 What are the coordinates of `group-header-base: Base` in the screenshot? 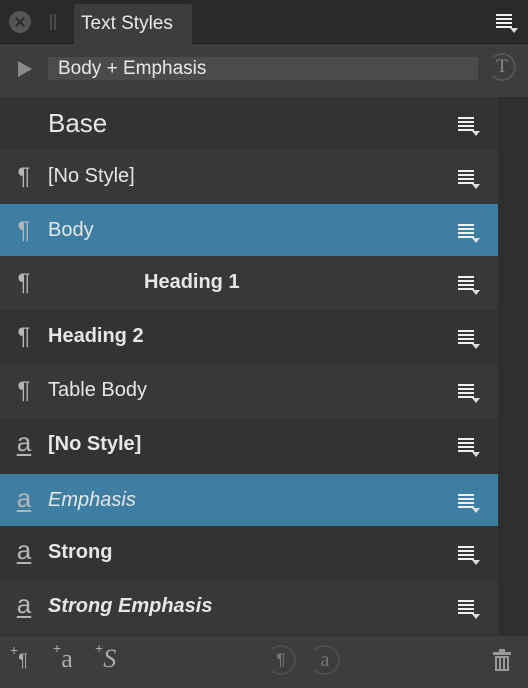 It's located at (249, 124).